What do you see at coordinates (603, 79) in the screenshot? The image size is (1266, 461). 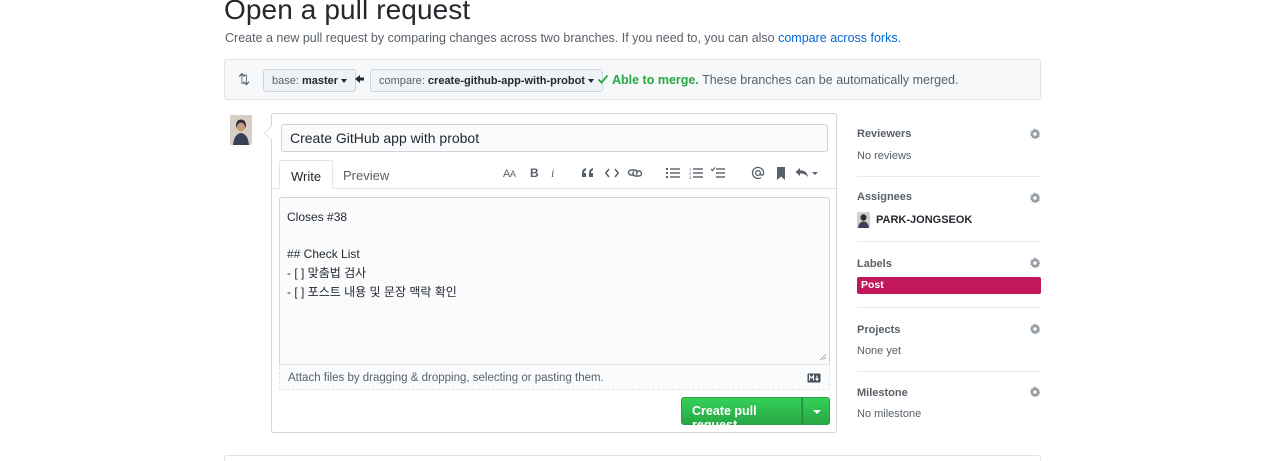 I see `check-icon` at bounding box center [603, 79].